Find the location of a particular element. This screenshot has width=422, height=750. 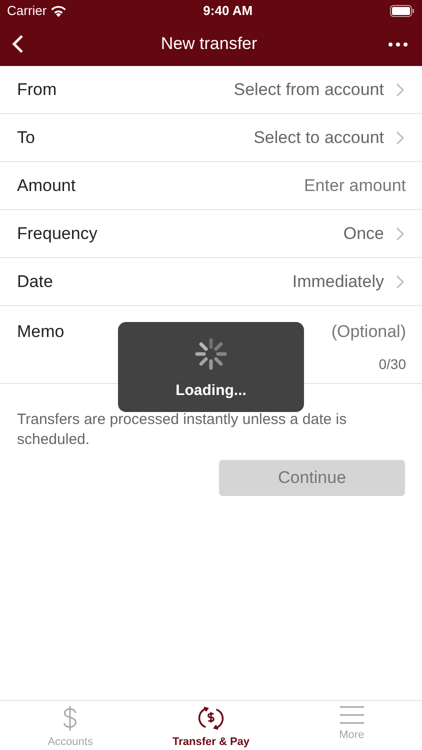

field-label: Memo is located at coordinates (40, 332).